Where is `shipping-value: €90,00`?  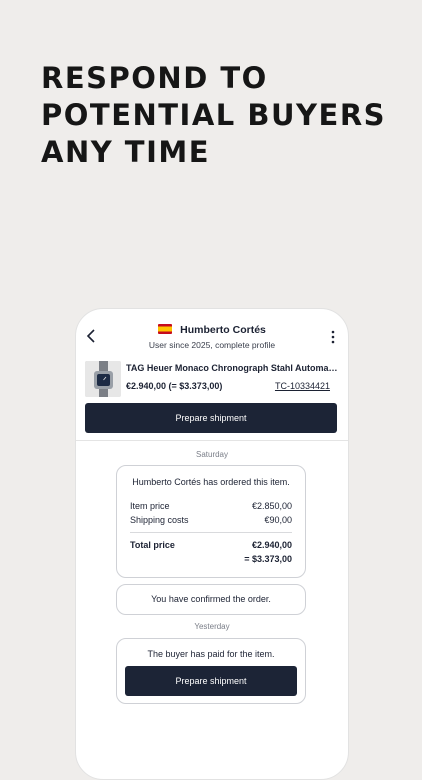
shipping-value: €90,00 is located at coordinates (278, 520).